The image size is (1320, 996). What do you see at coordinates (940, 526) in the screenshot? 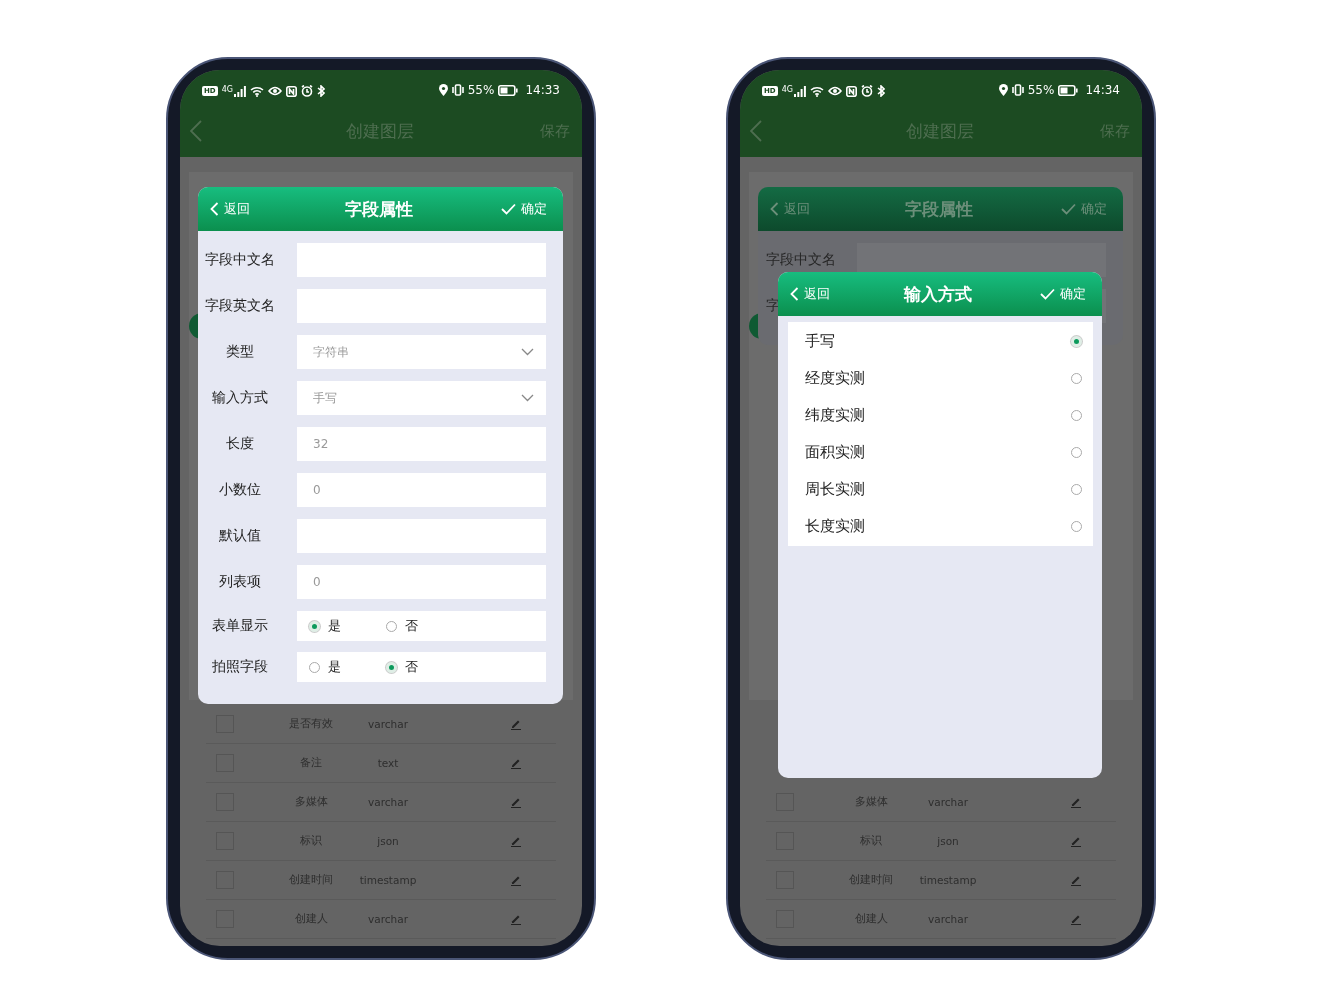
I see `option-item: 长度实测` at bounding box center [940, 526].